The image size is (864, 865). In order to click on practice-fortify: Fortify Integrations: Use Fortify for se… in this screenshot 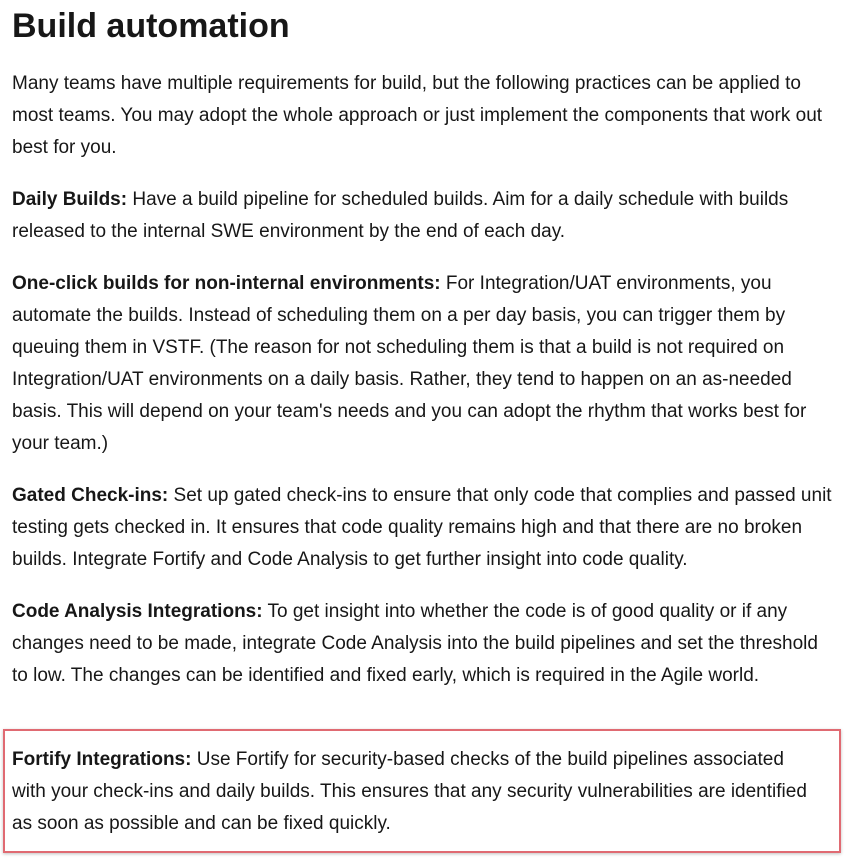, I will do `click(417, 792)`.